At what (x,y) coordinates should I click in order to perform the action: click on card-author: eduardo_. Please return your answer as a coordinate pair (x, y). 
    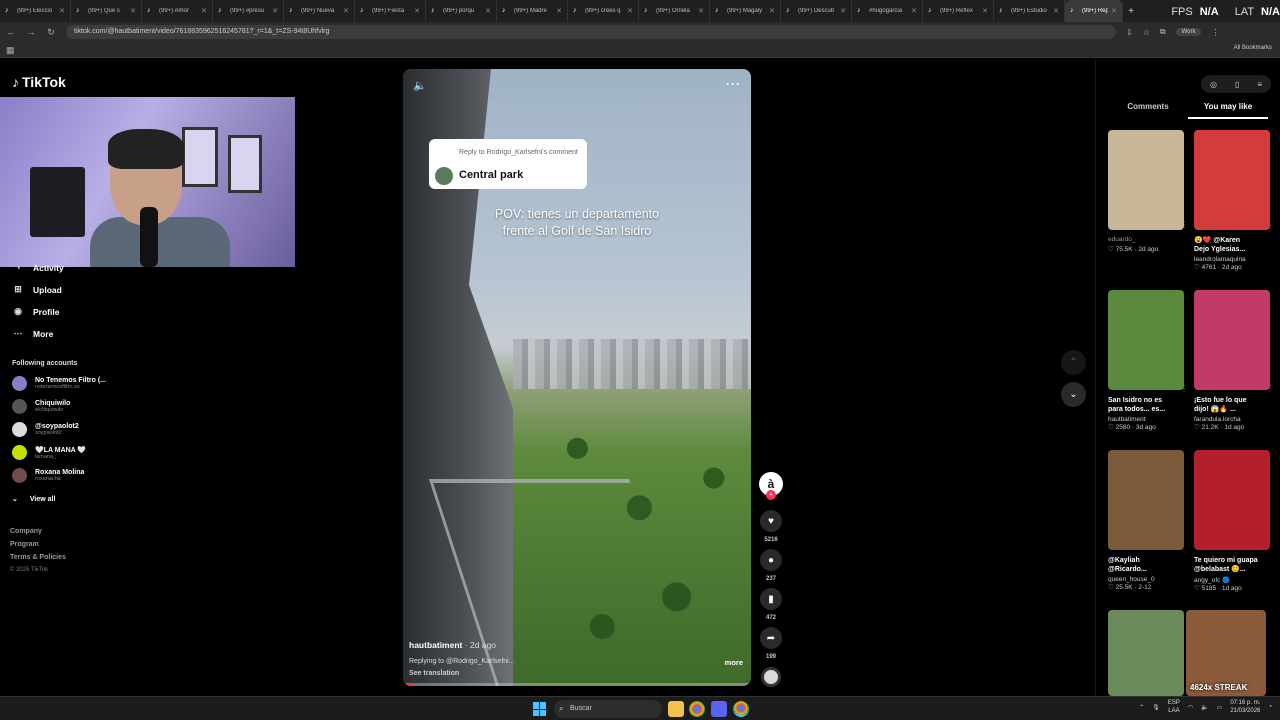
    Looking at the image, I should click on (1146, 239).